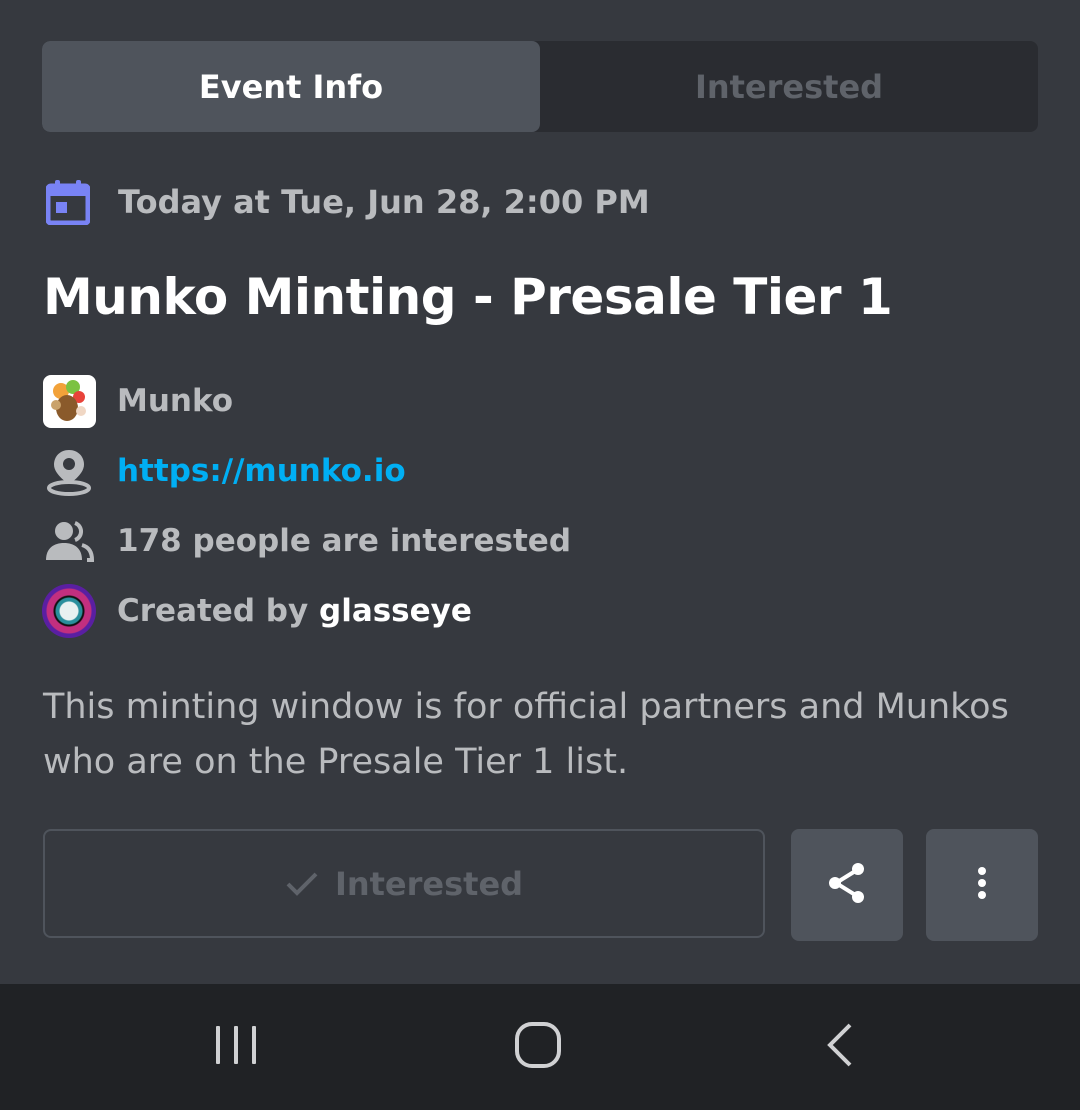 The image size is (1080, 1110). I want to click on check-icon, so click(302, 884).